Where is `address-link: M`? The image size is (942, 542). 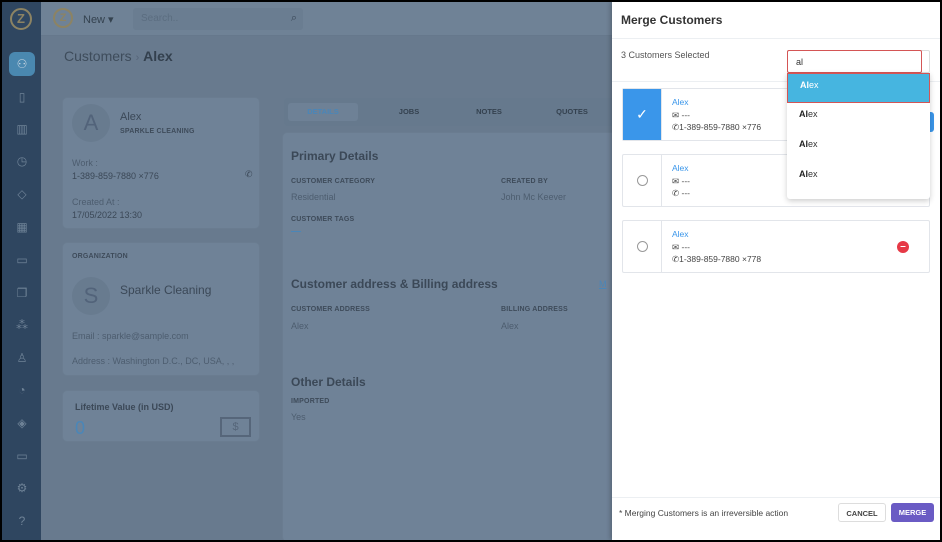 address-link: M is located at coordinates (603, 284).